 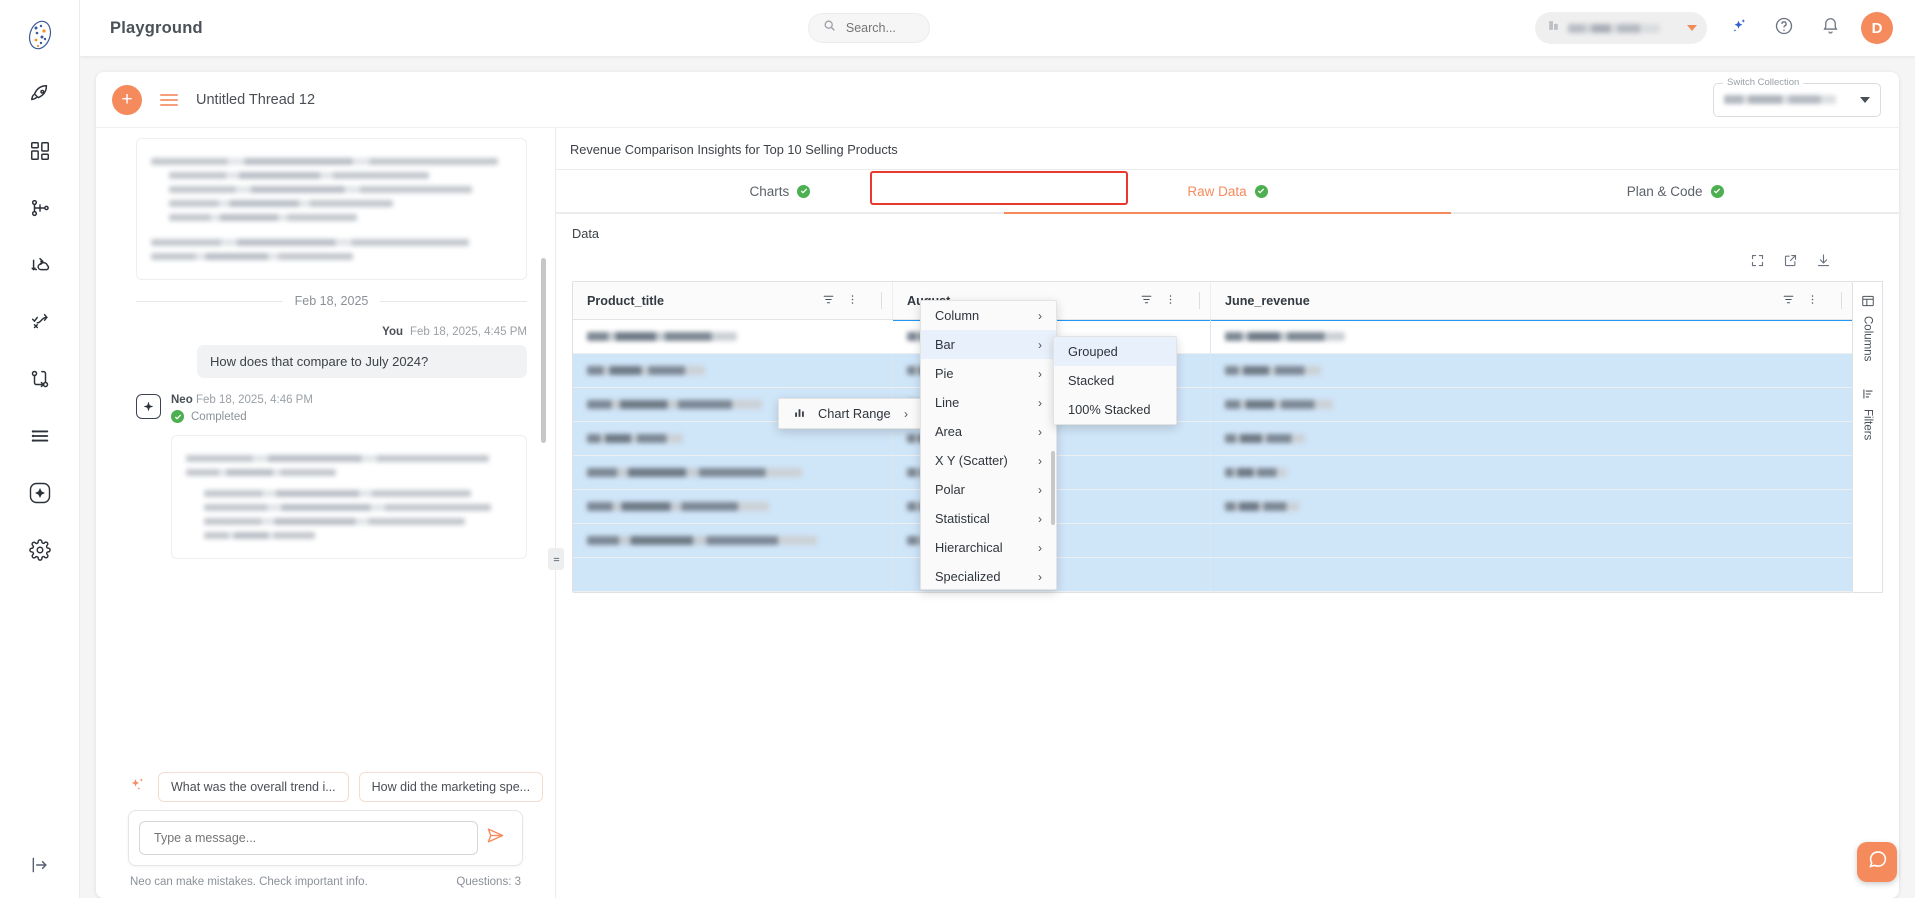 I want to click on sidebar-item-settings, so click(x=40, y=552).